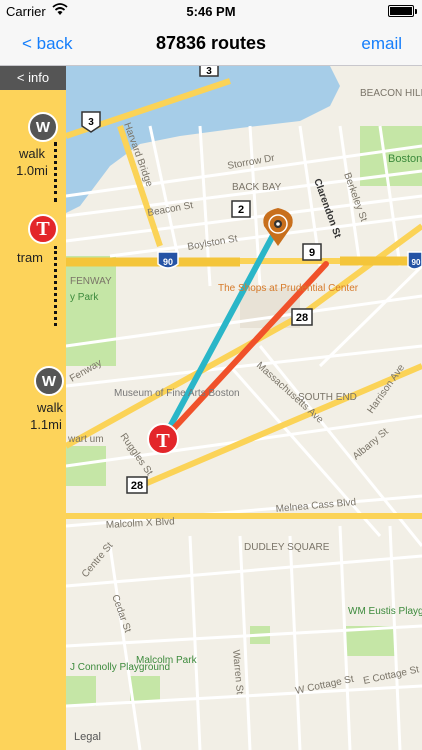 The image size is (422, 750). I want to click on route-shield-9: 9, so click(312, 252).